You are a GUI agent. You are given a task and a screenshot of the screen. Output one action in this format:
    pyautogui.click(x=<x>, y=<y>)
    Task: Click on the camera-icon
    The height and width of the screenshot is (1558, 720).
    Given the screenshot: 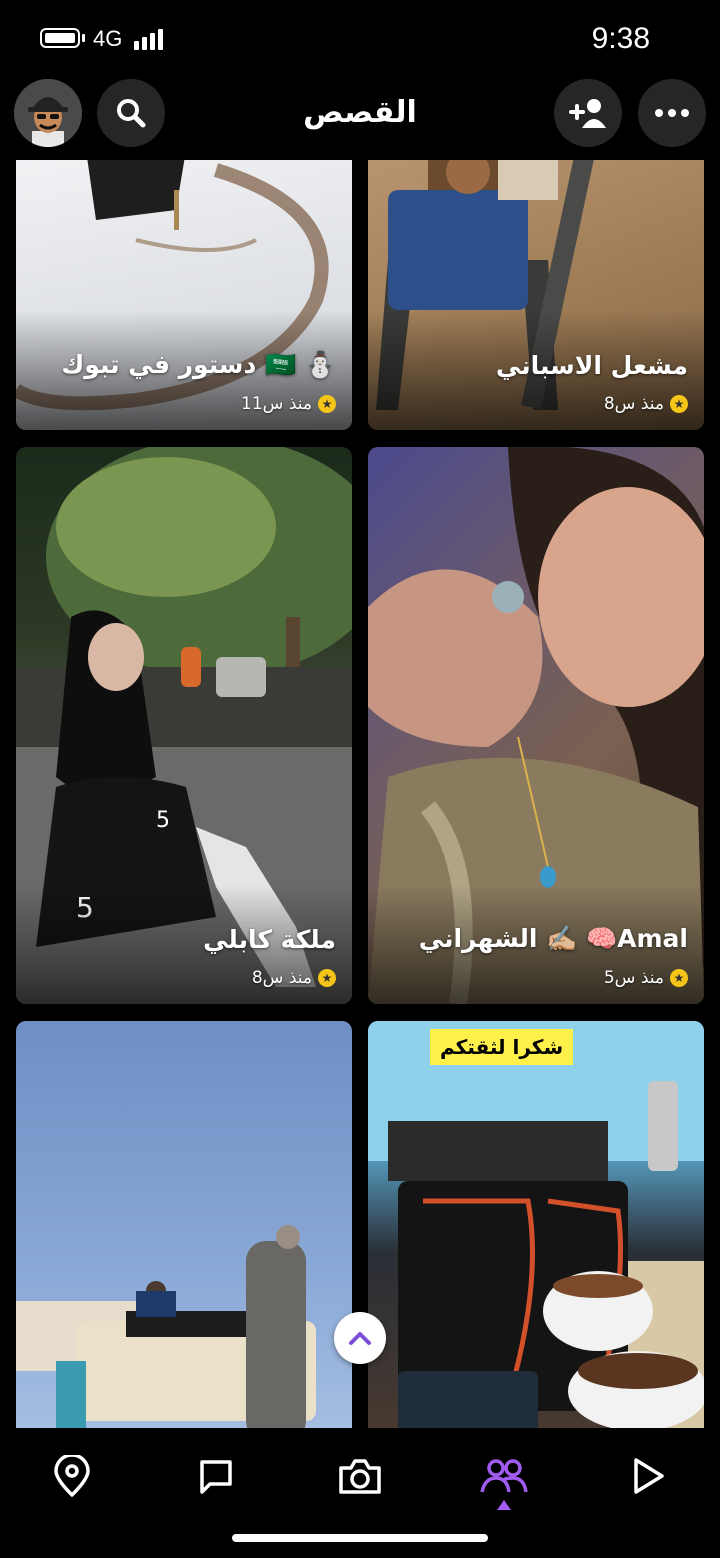 What is the action you would take?
    pyautogui.click(x=360, y=1476)
    